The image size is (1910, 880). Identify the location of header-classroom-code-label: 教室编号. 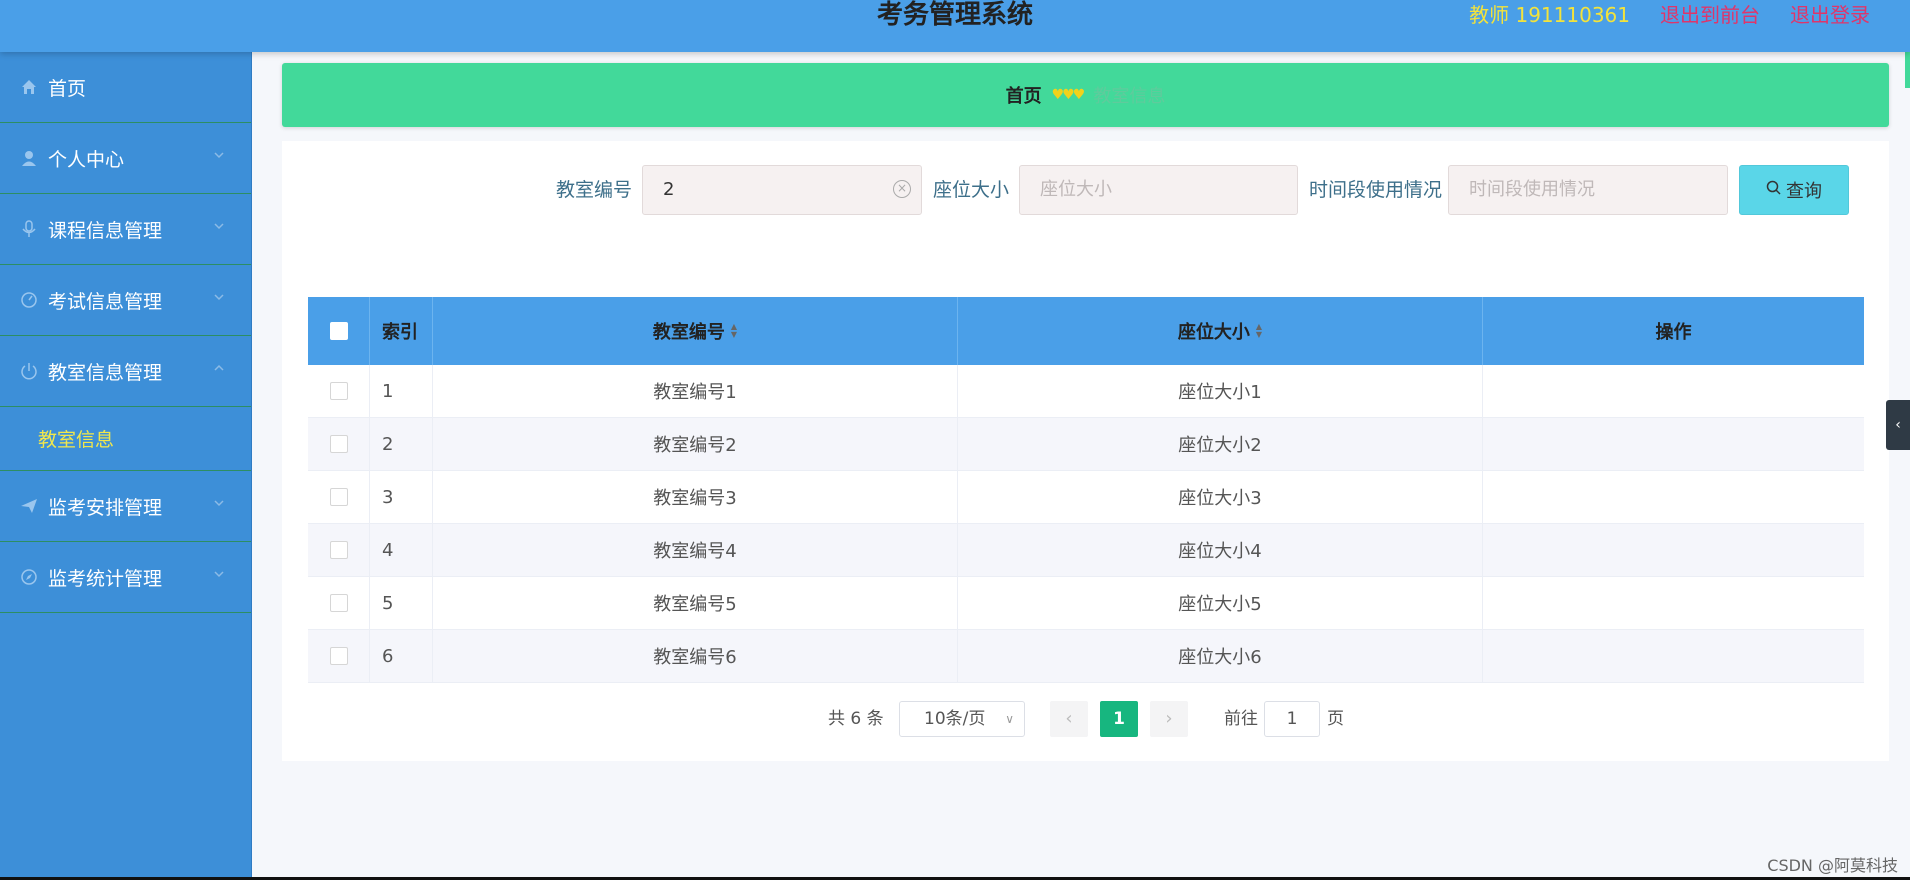
(688, 332).